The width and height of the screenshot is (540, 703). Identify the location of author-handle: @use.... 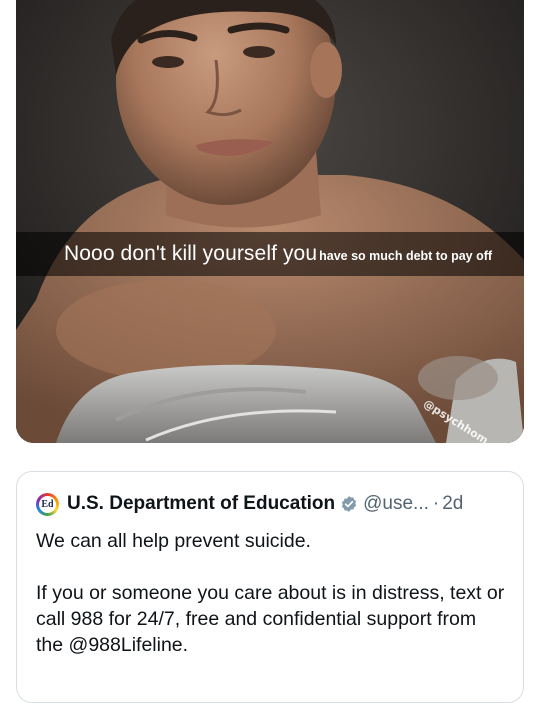
(396, 504).